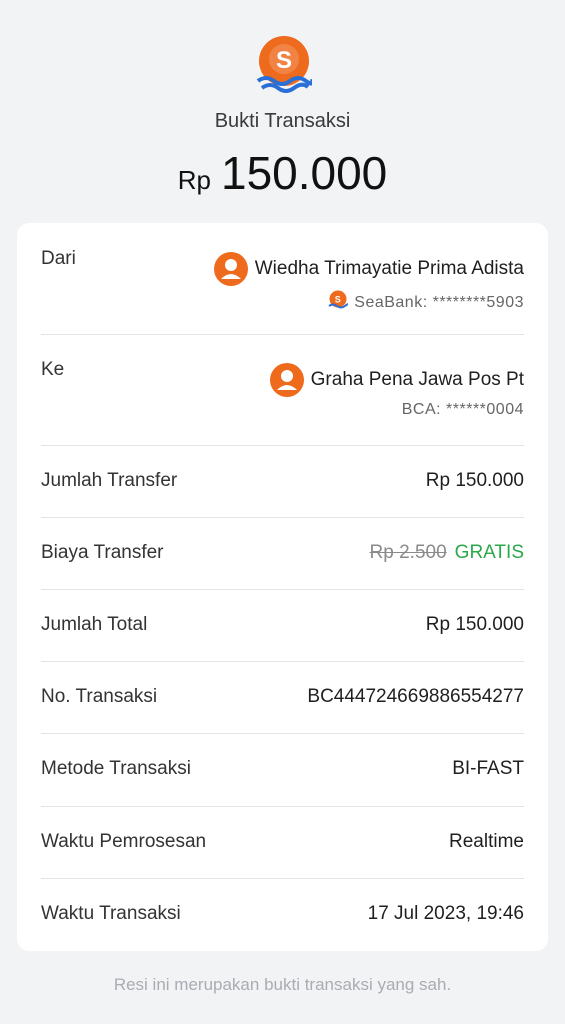  What do you see at coordinates (415, 697) in the screenshot?
I see `no-transaksi-value: BC444724669886554277` at bounding box center [415, 697].